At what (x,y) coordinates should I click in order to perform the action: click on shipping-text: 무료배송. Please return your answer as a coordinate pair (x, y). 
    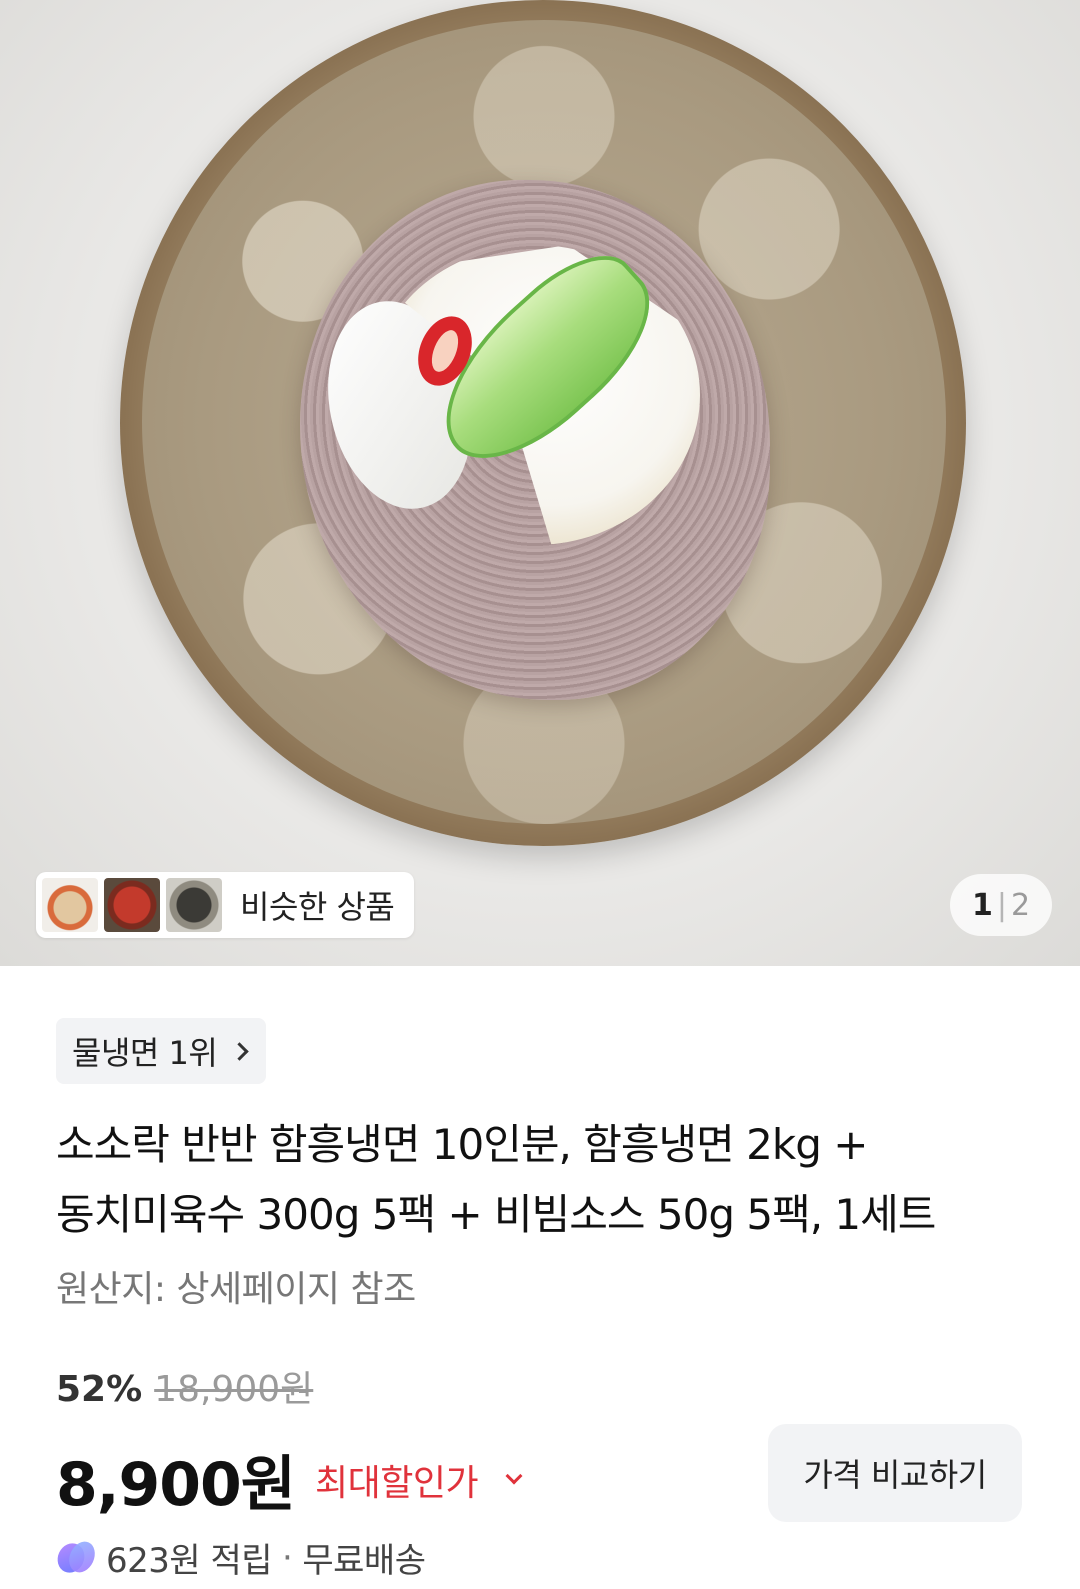
    Looking at the image, I should click on (364, 1561).